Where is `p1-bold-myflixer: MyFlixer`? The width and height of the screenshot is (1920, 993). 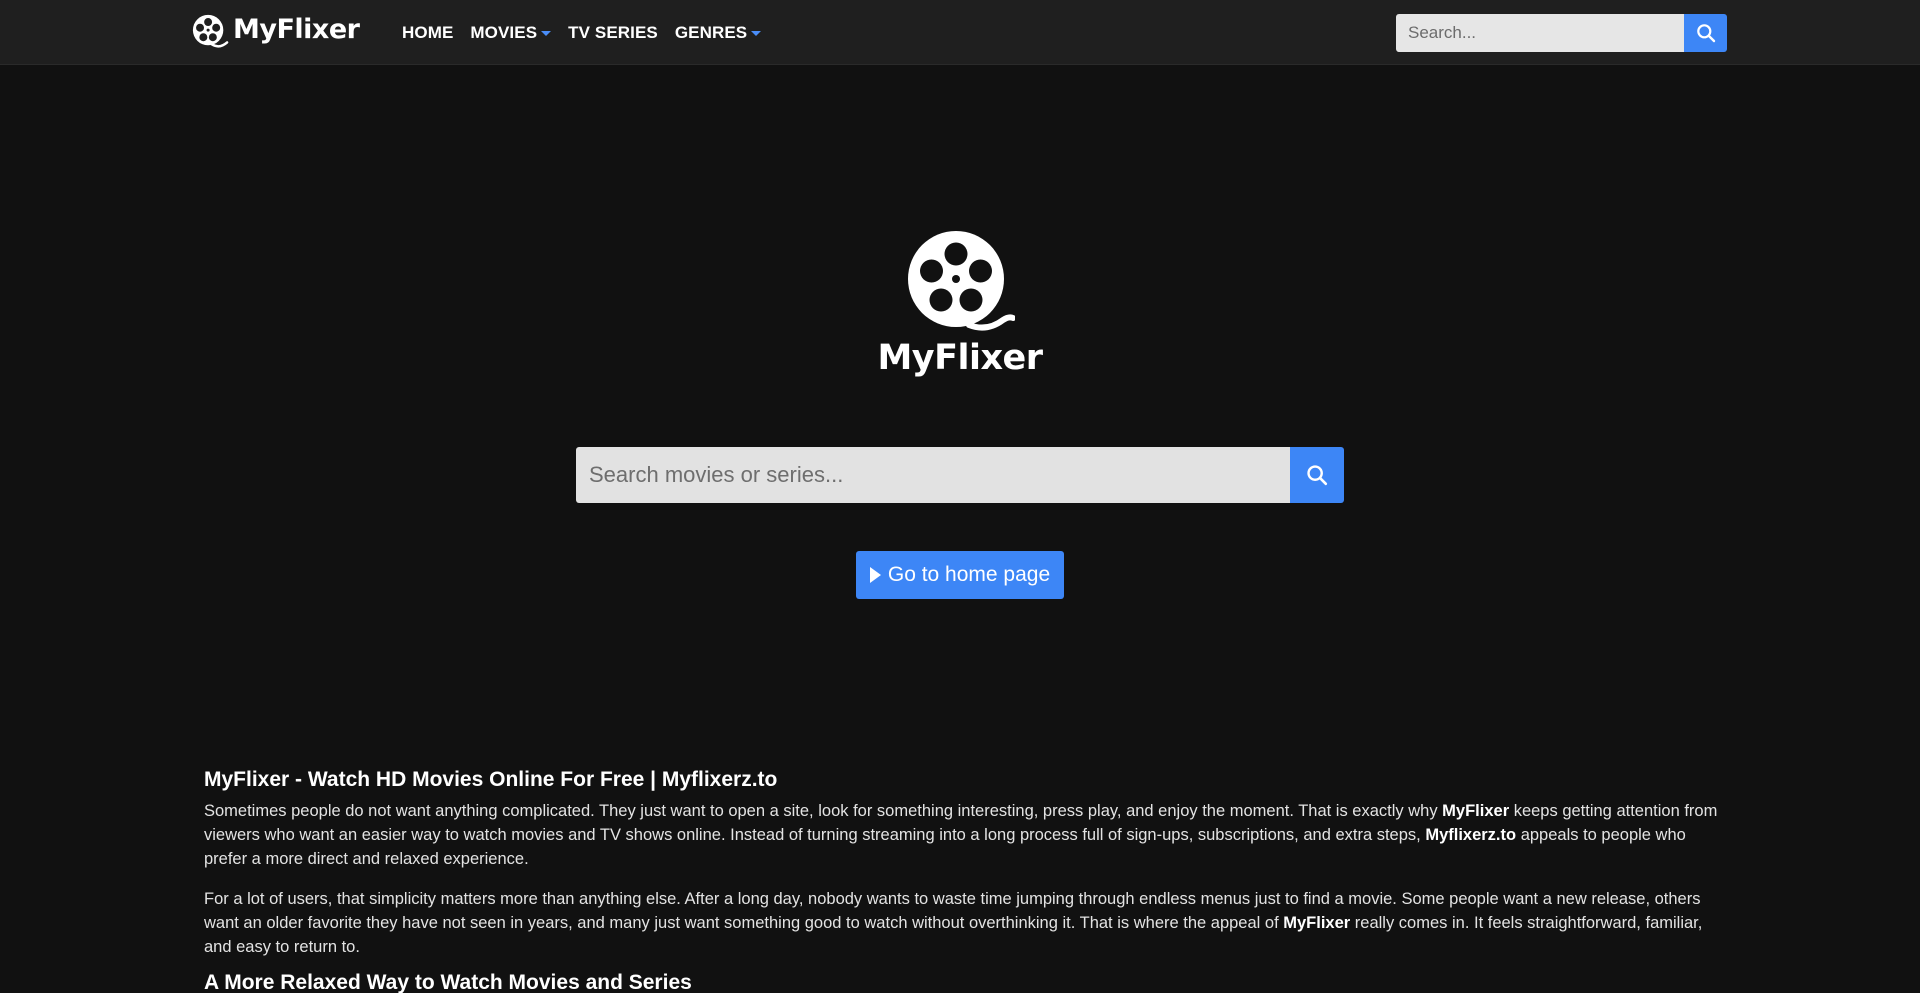 p1-bold-myflixer: MyFlixer is located at coordinates (1476, 811).